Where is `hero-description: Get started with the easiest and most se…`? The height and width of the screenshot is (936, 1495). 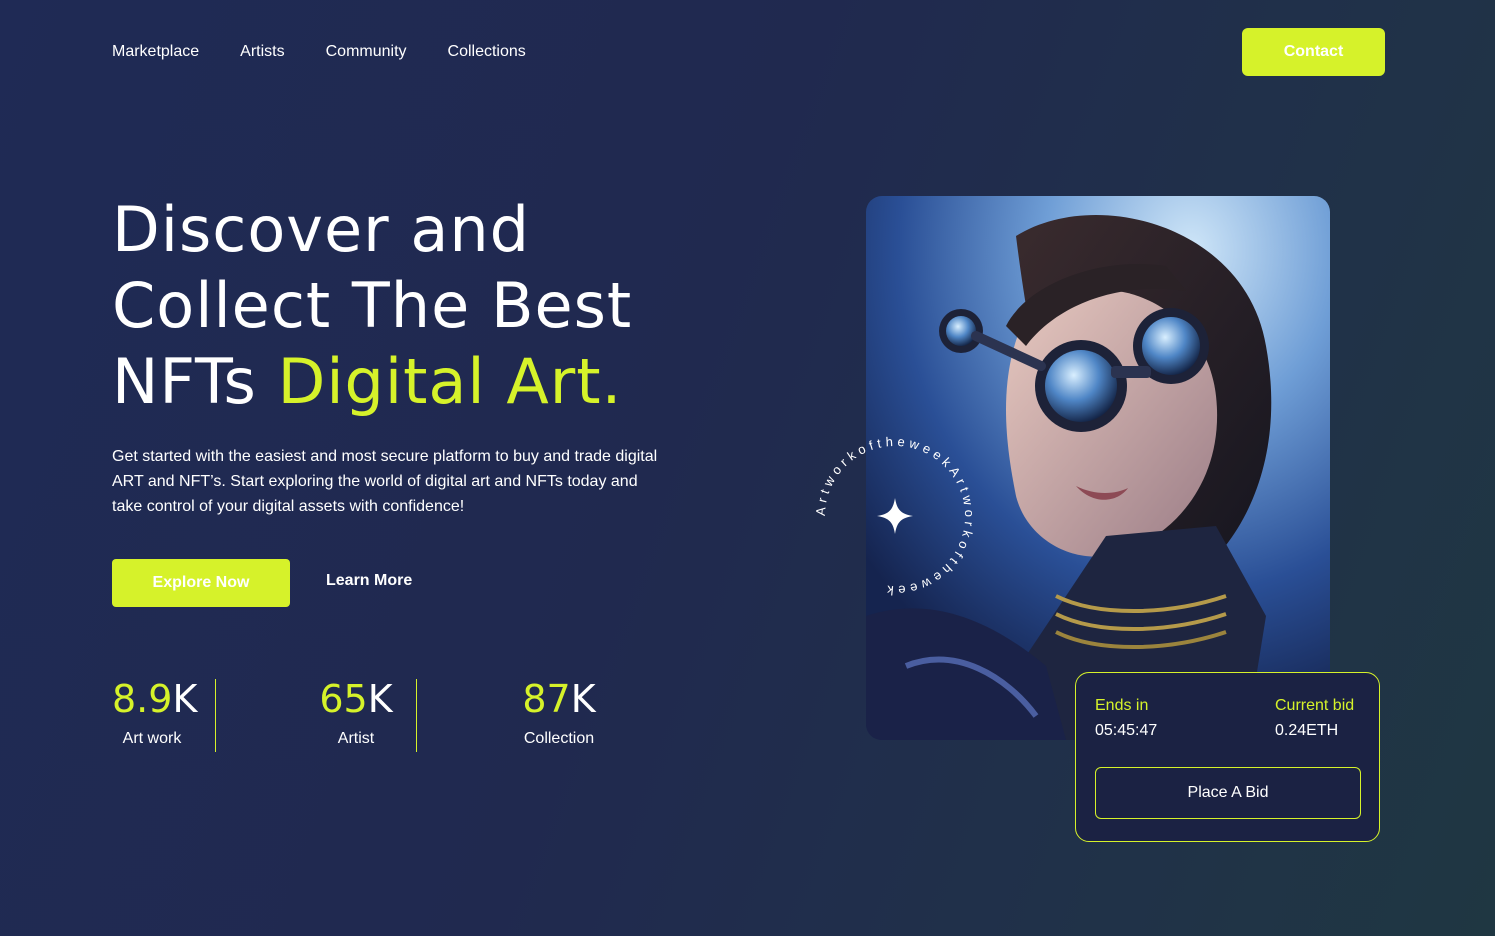 hero-description: Get started with the easiest and most se… is located at coordinates (385, 481).